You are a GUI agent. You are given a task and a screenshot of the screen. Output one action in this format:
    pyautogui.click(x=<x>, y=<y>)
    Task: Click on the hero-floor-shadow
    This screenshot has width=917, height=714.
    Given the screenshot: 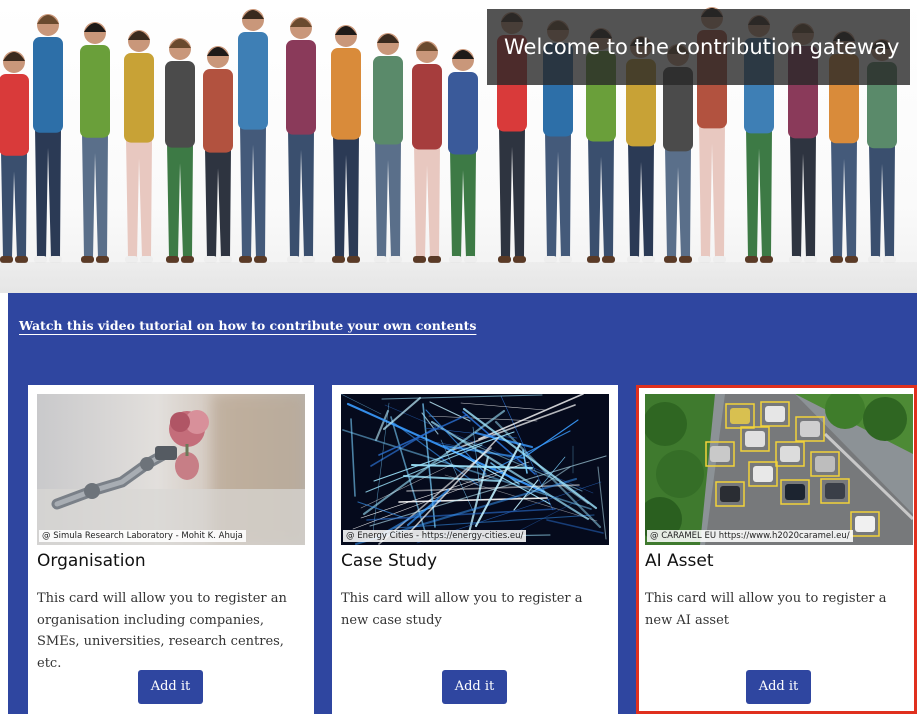 What is the action you would take?
    pyautogui.click(x=458, y=277)
    